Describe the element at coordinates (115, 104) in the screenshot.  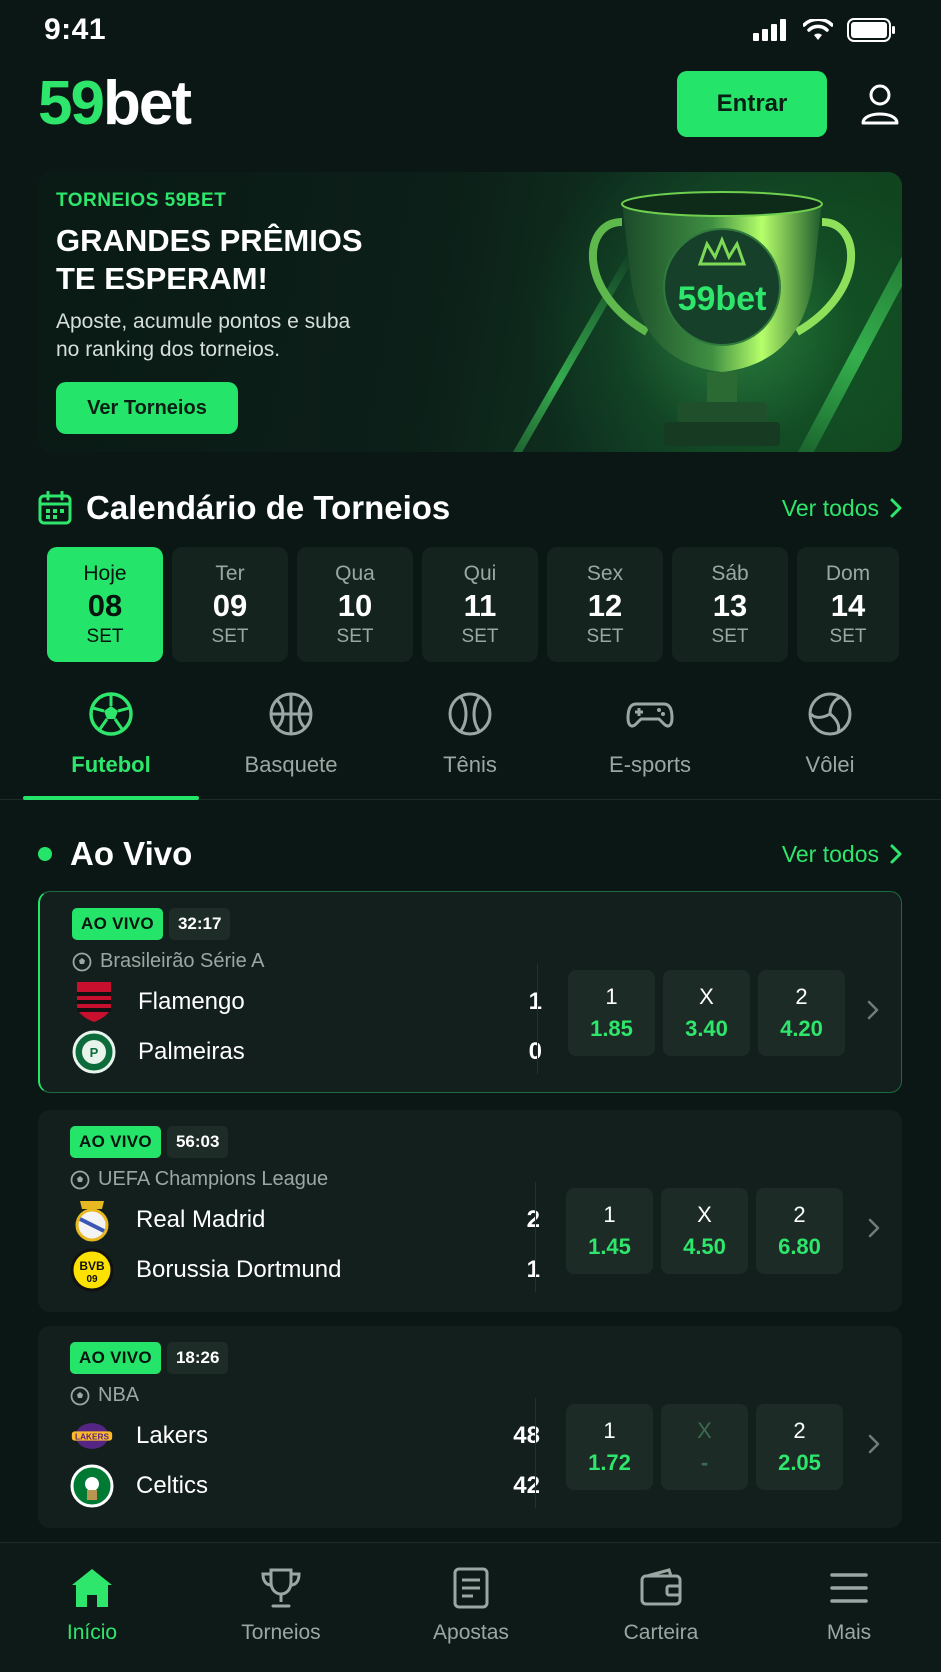
I see `logo: 59bet` at that location.